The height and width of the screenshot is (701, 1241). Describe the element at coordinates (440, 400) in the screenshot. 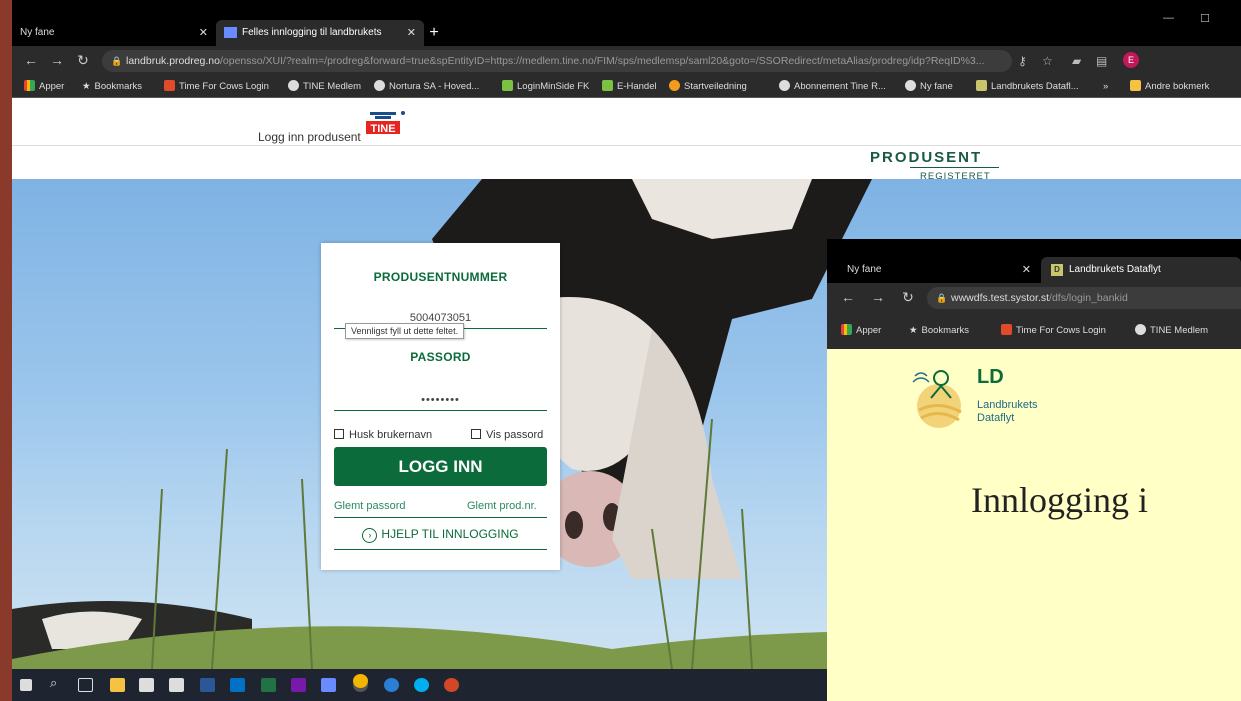

I see `password-input` at that location.